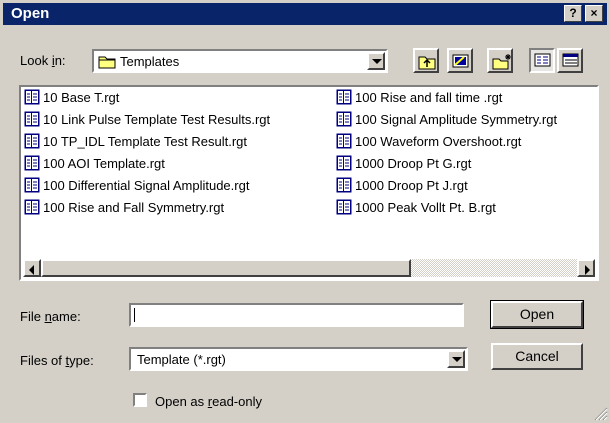  Describe the element at coordinates (601, 414) in the screenshot. I see `resize-grip-icon` at that location.